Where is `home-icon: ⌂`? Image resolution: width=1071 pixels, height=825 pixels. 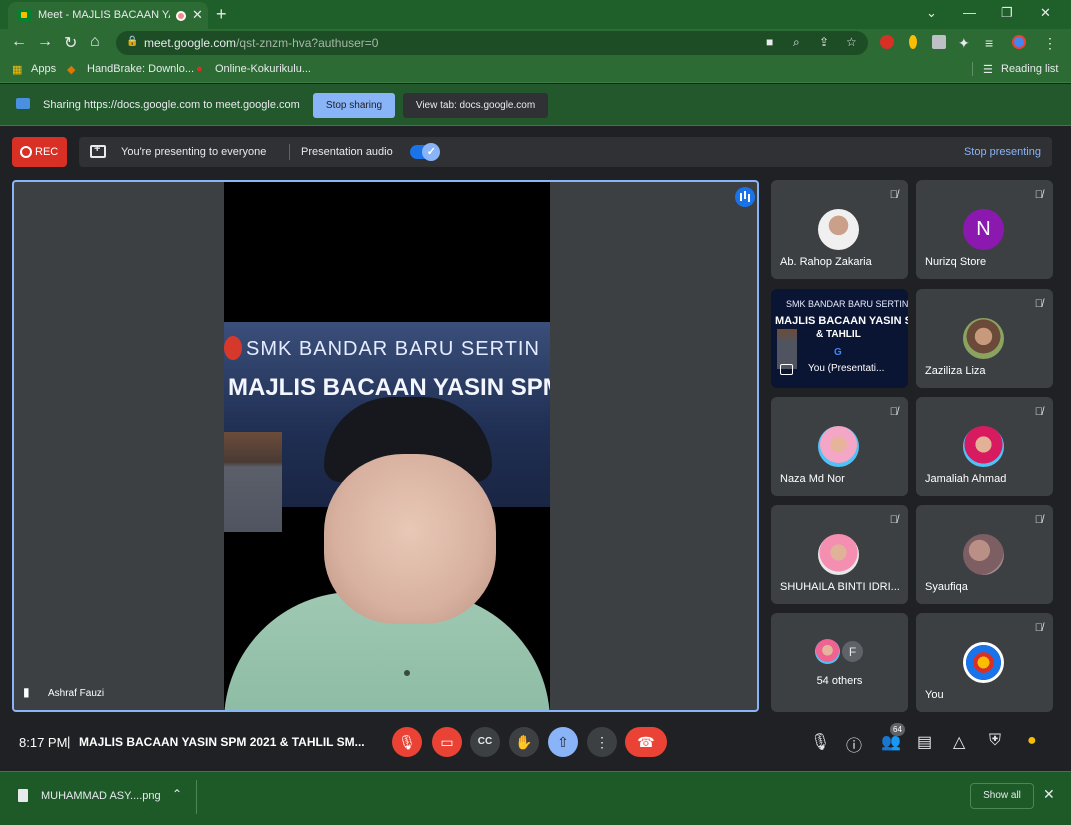
home-icon: ⌂ is located at coordinates (95, 42).